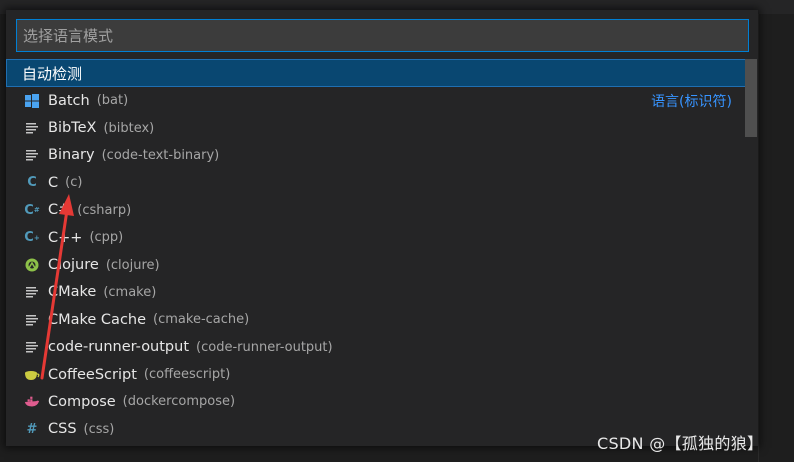 This screenshot has height=462, width=794. I want to click on language-item-binary: Binary (code-text-binary), so click(376, 155).